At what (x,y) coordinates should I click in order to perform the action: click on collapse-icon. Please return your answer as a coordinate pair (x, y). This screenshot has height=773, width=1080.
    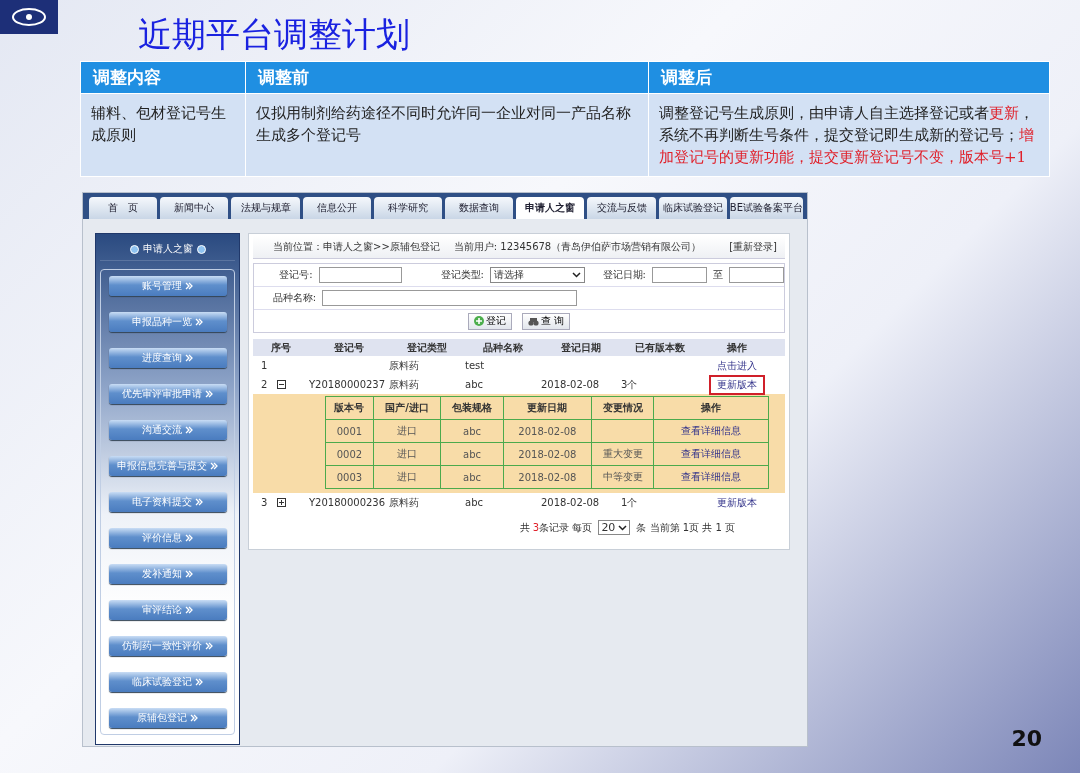
    Looking at the image, I should click on (282, 384).